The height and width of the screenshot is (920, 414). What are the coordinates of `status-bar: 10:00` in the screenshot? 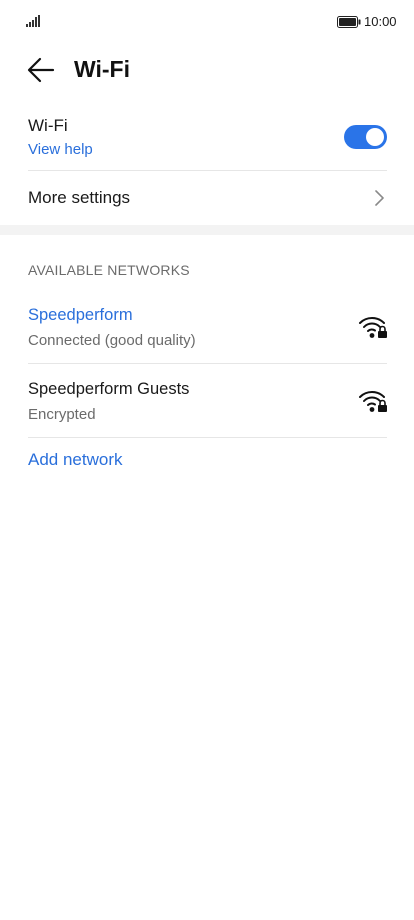 It's located at (207, 22).